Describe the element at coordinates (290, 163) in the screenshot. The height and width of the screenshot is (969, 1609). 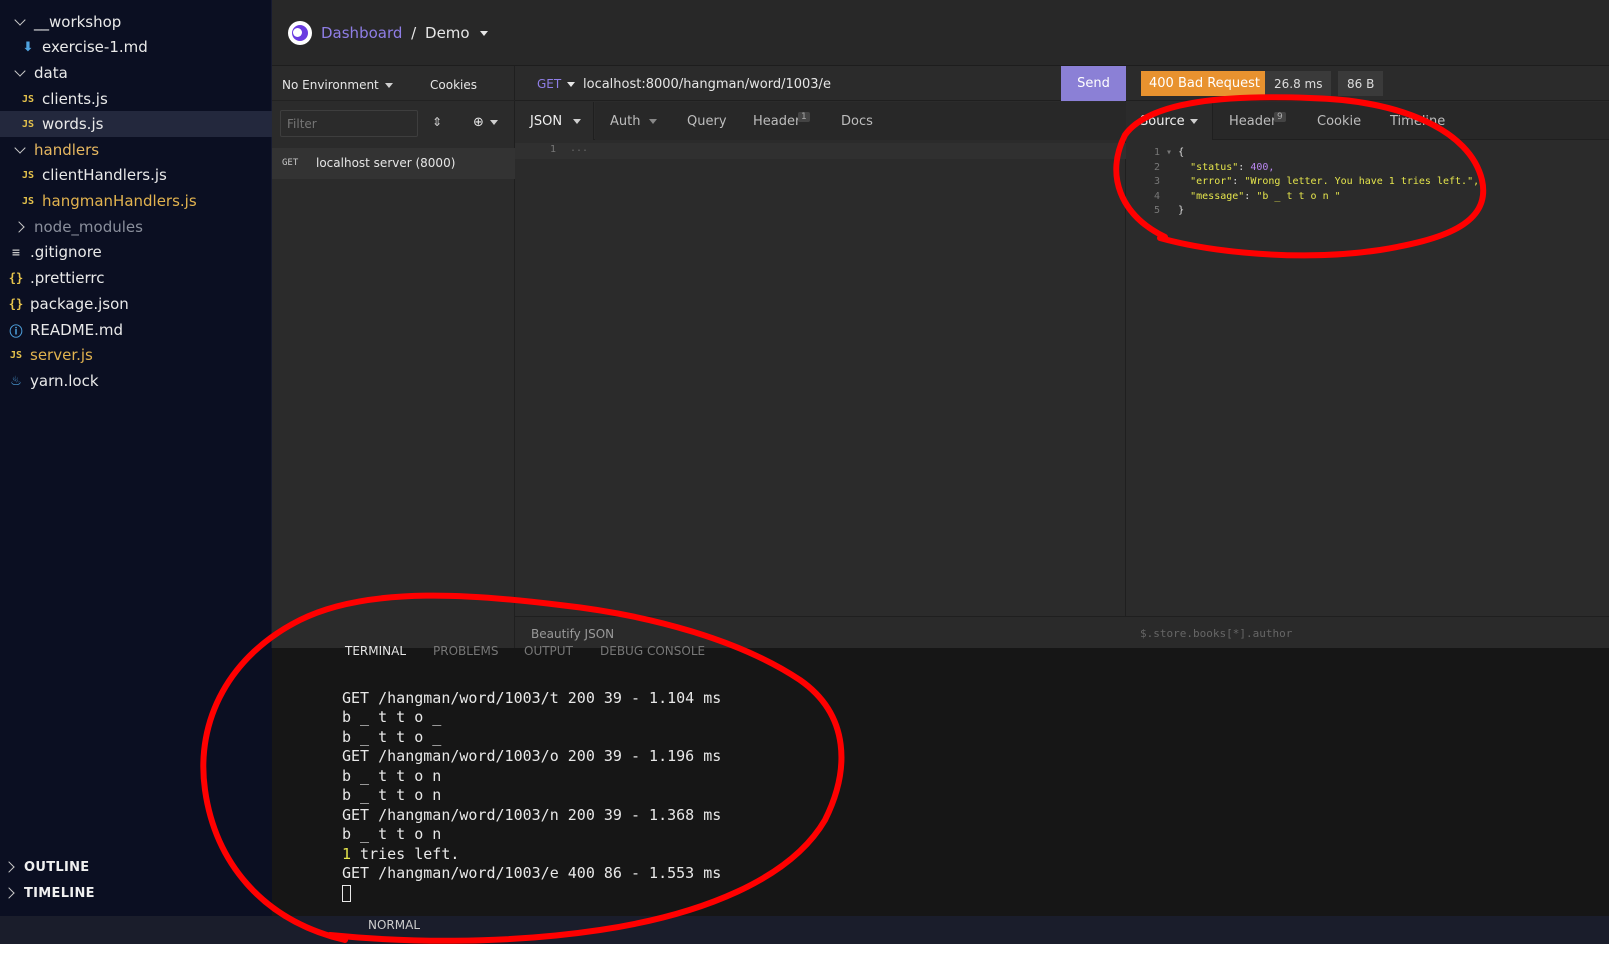
I see `request-method-badge: GET` at that location.